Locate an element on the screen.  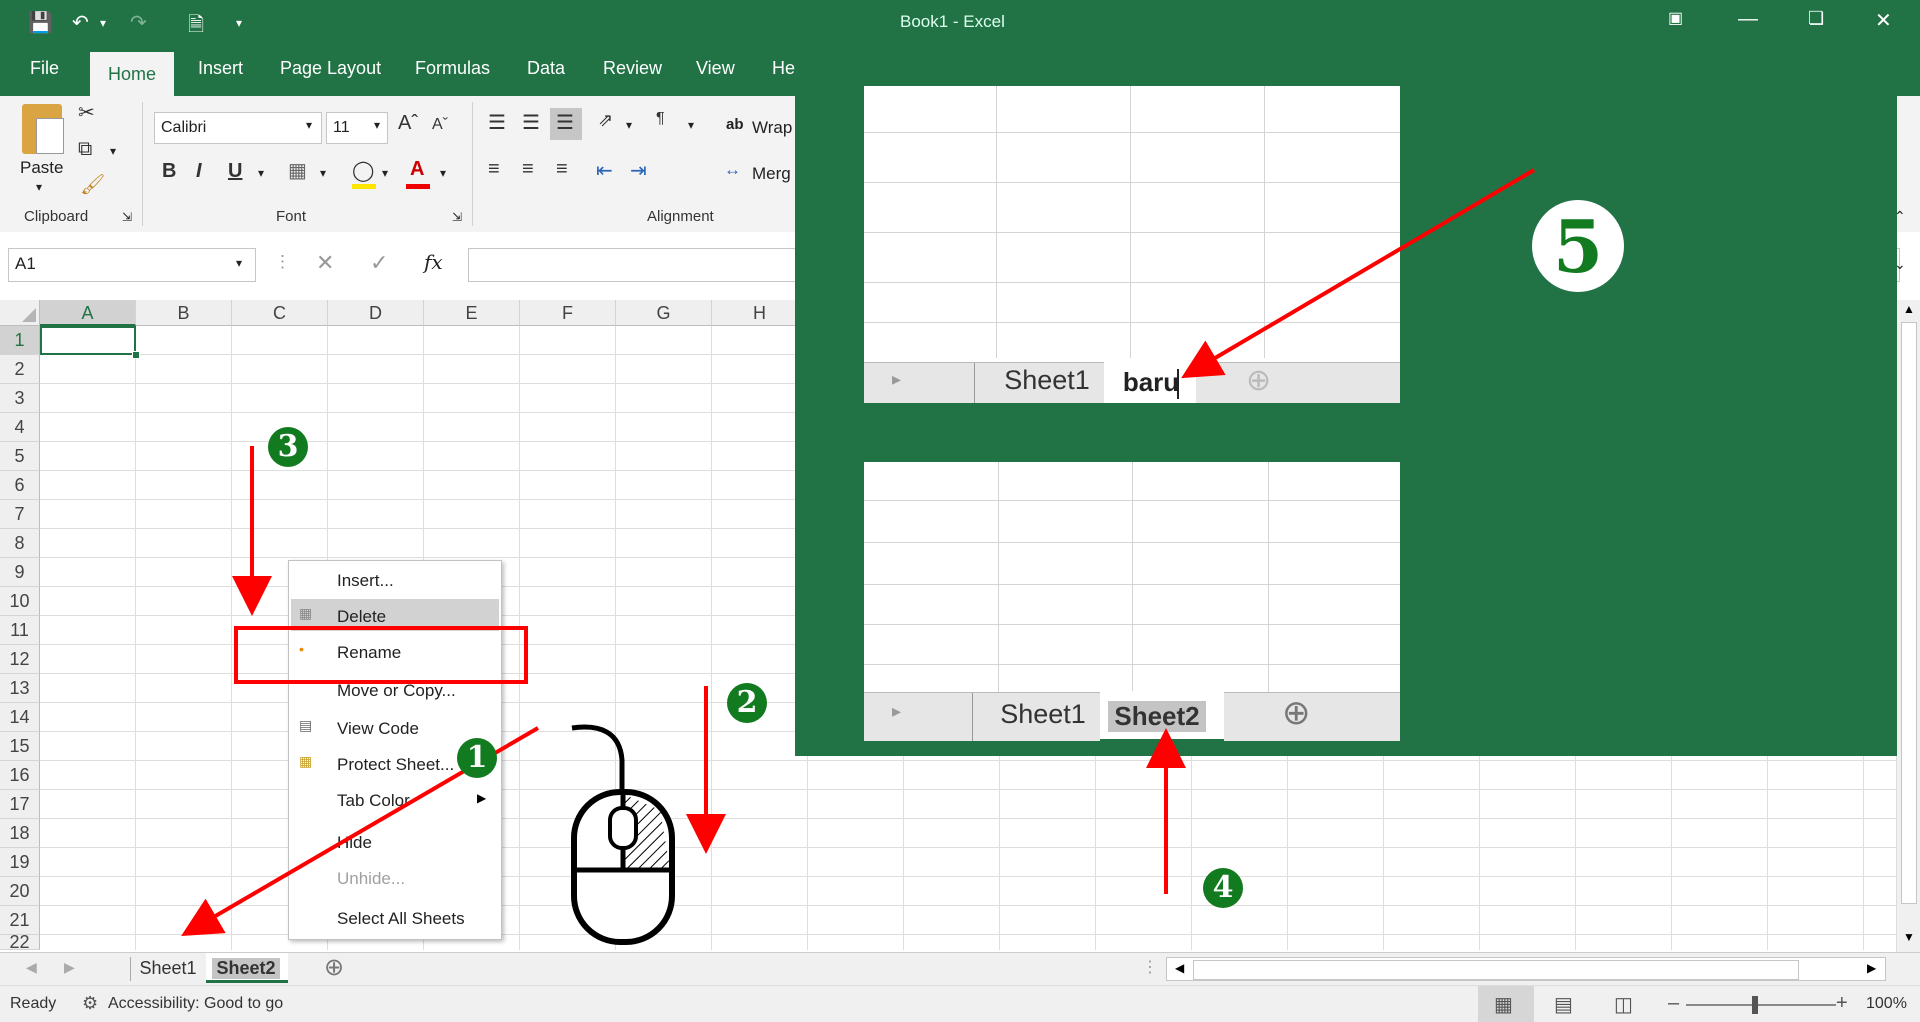
ribbon-display-icon: ▣ is located at coordinates (1675, 18).